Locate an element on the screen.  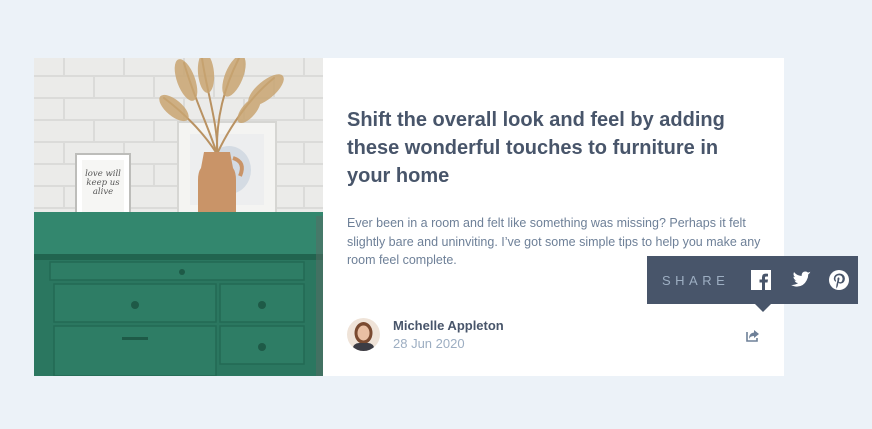
share-icon is located at coordinates (752, 335).